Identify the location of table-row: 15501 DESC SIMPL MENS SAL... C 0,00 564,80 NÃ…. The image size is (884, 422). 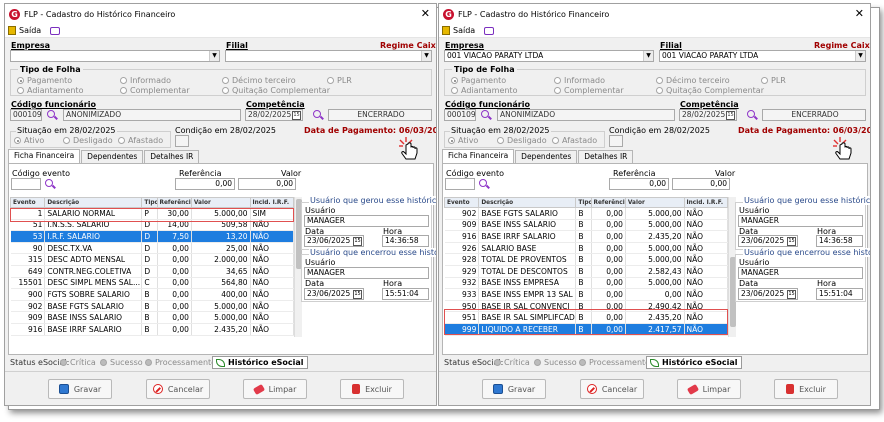
(152, 283).